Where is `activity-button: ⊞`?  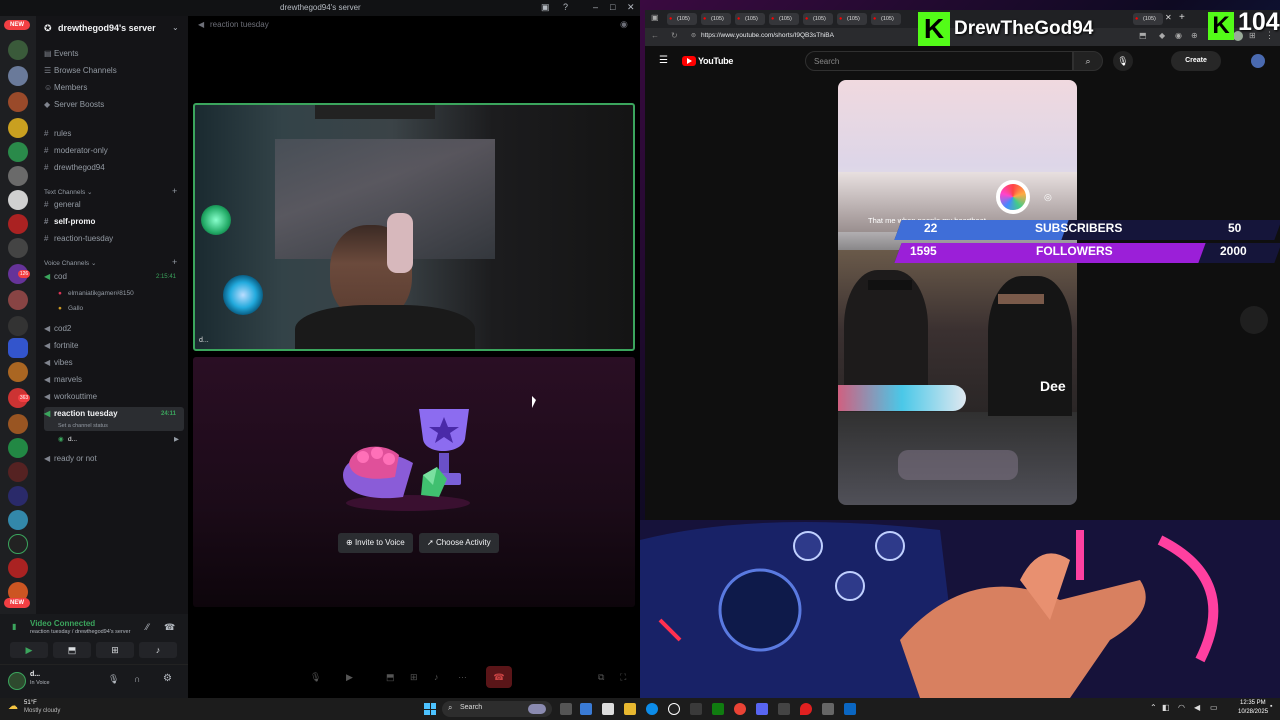 activity-button: ⊞ is located at coordinates (115, 650).